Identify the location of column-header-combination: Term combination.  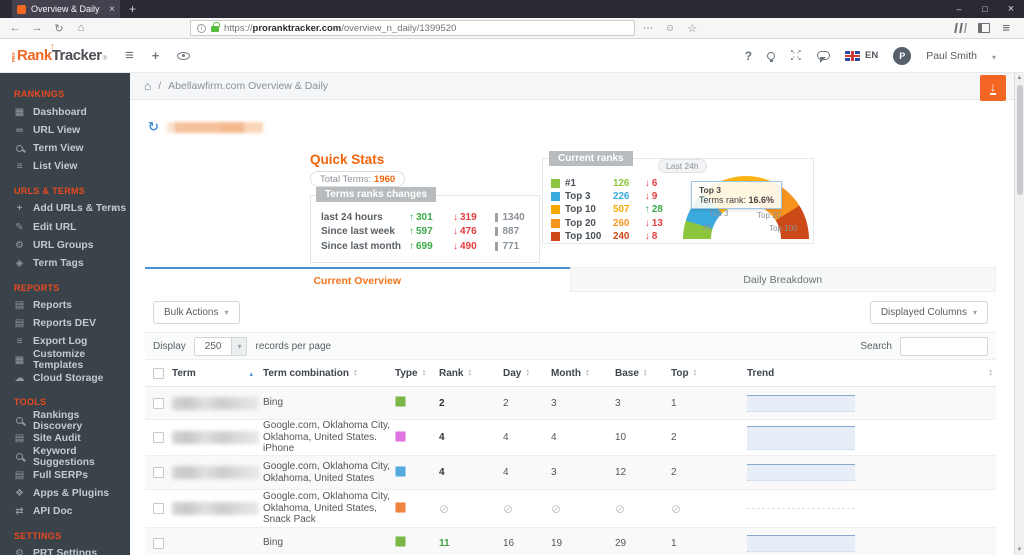
(329, 373).